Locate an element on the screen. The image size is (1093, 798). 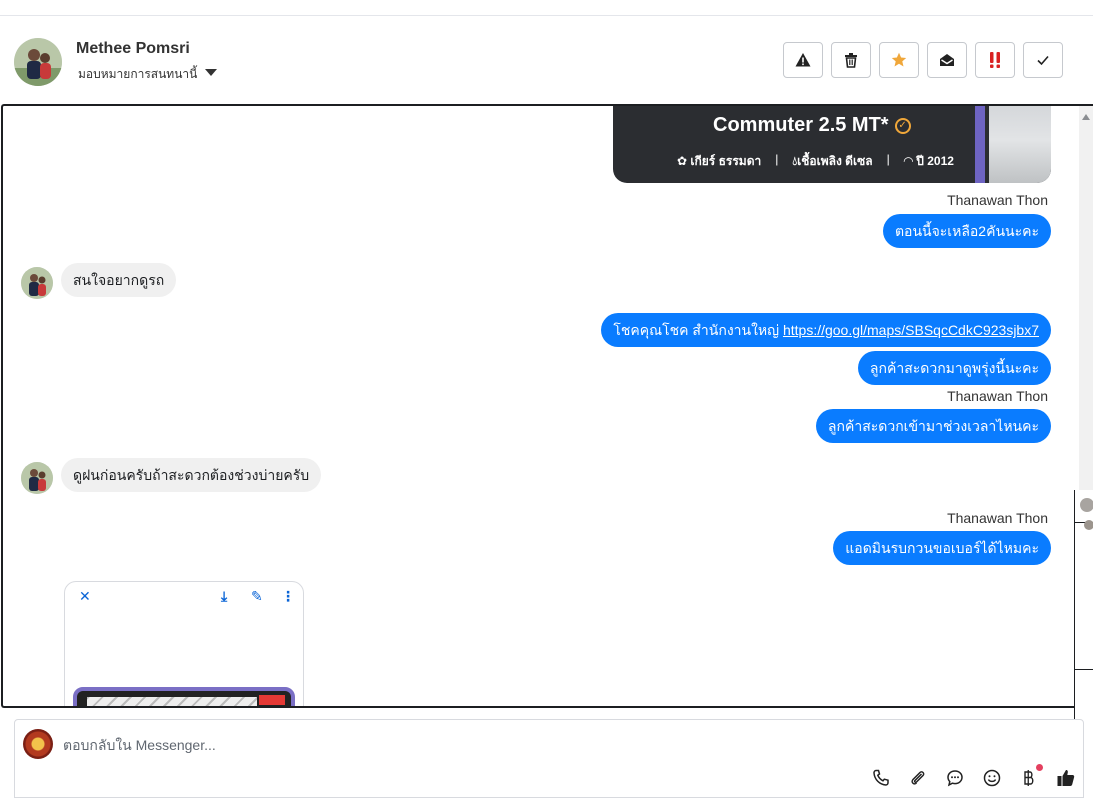
conversation-header: Methee Pomsri มอบหมายการสนทนานี้ is located at coordinates (546, 60).